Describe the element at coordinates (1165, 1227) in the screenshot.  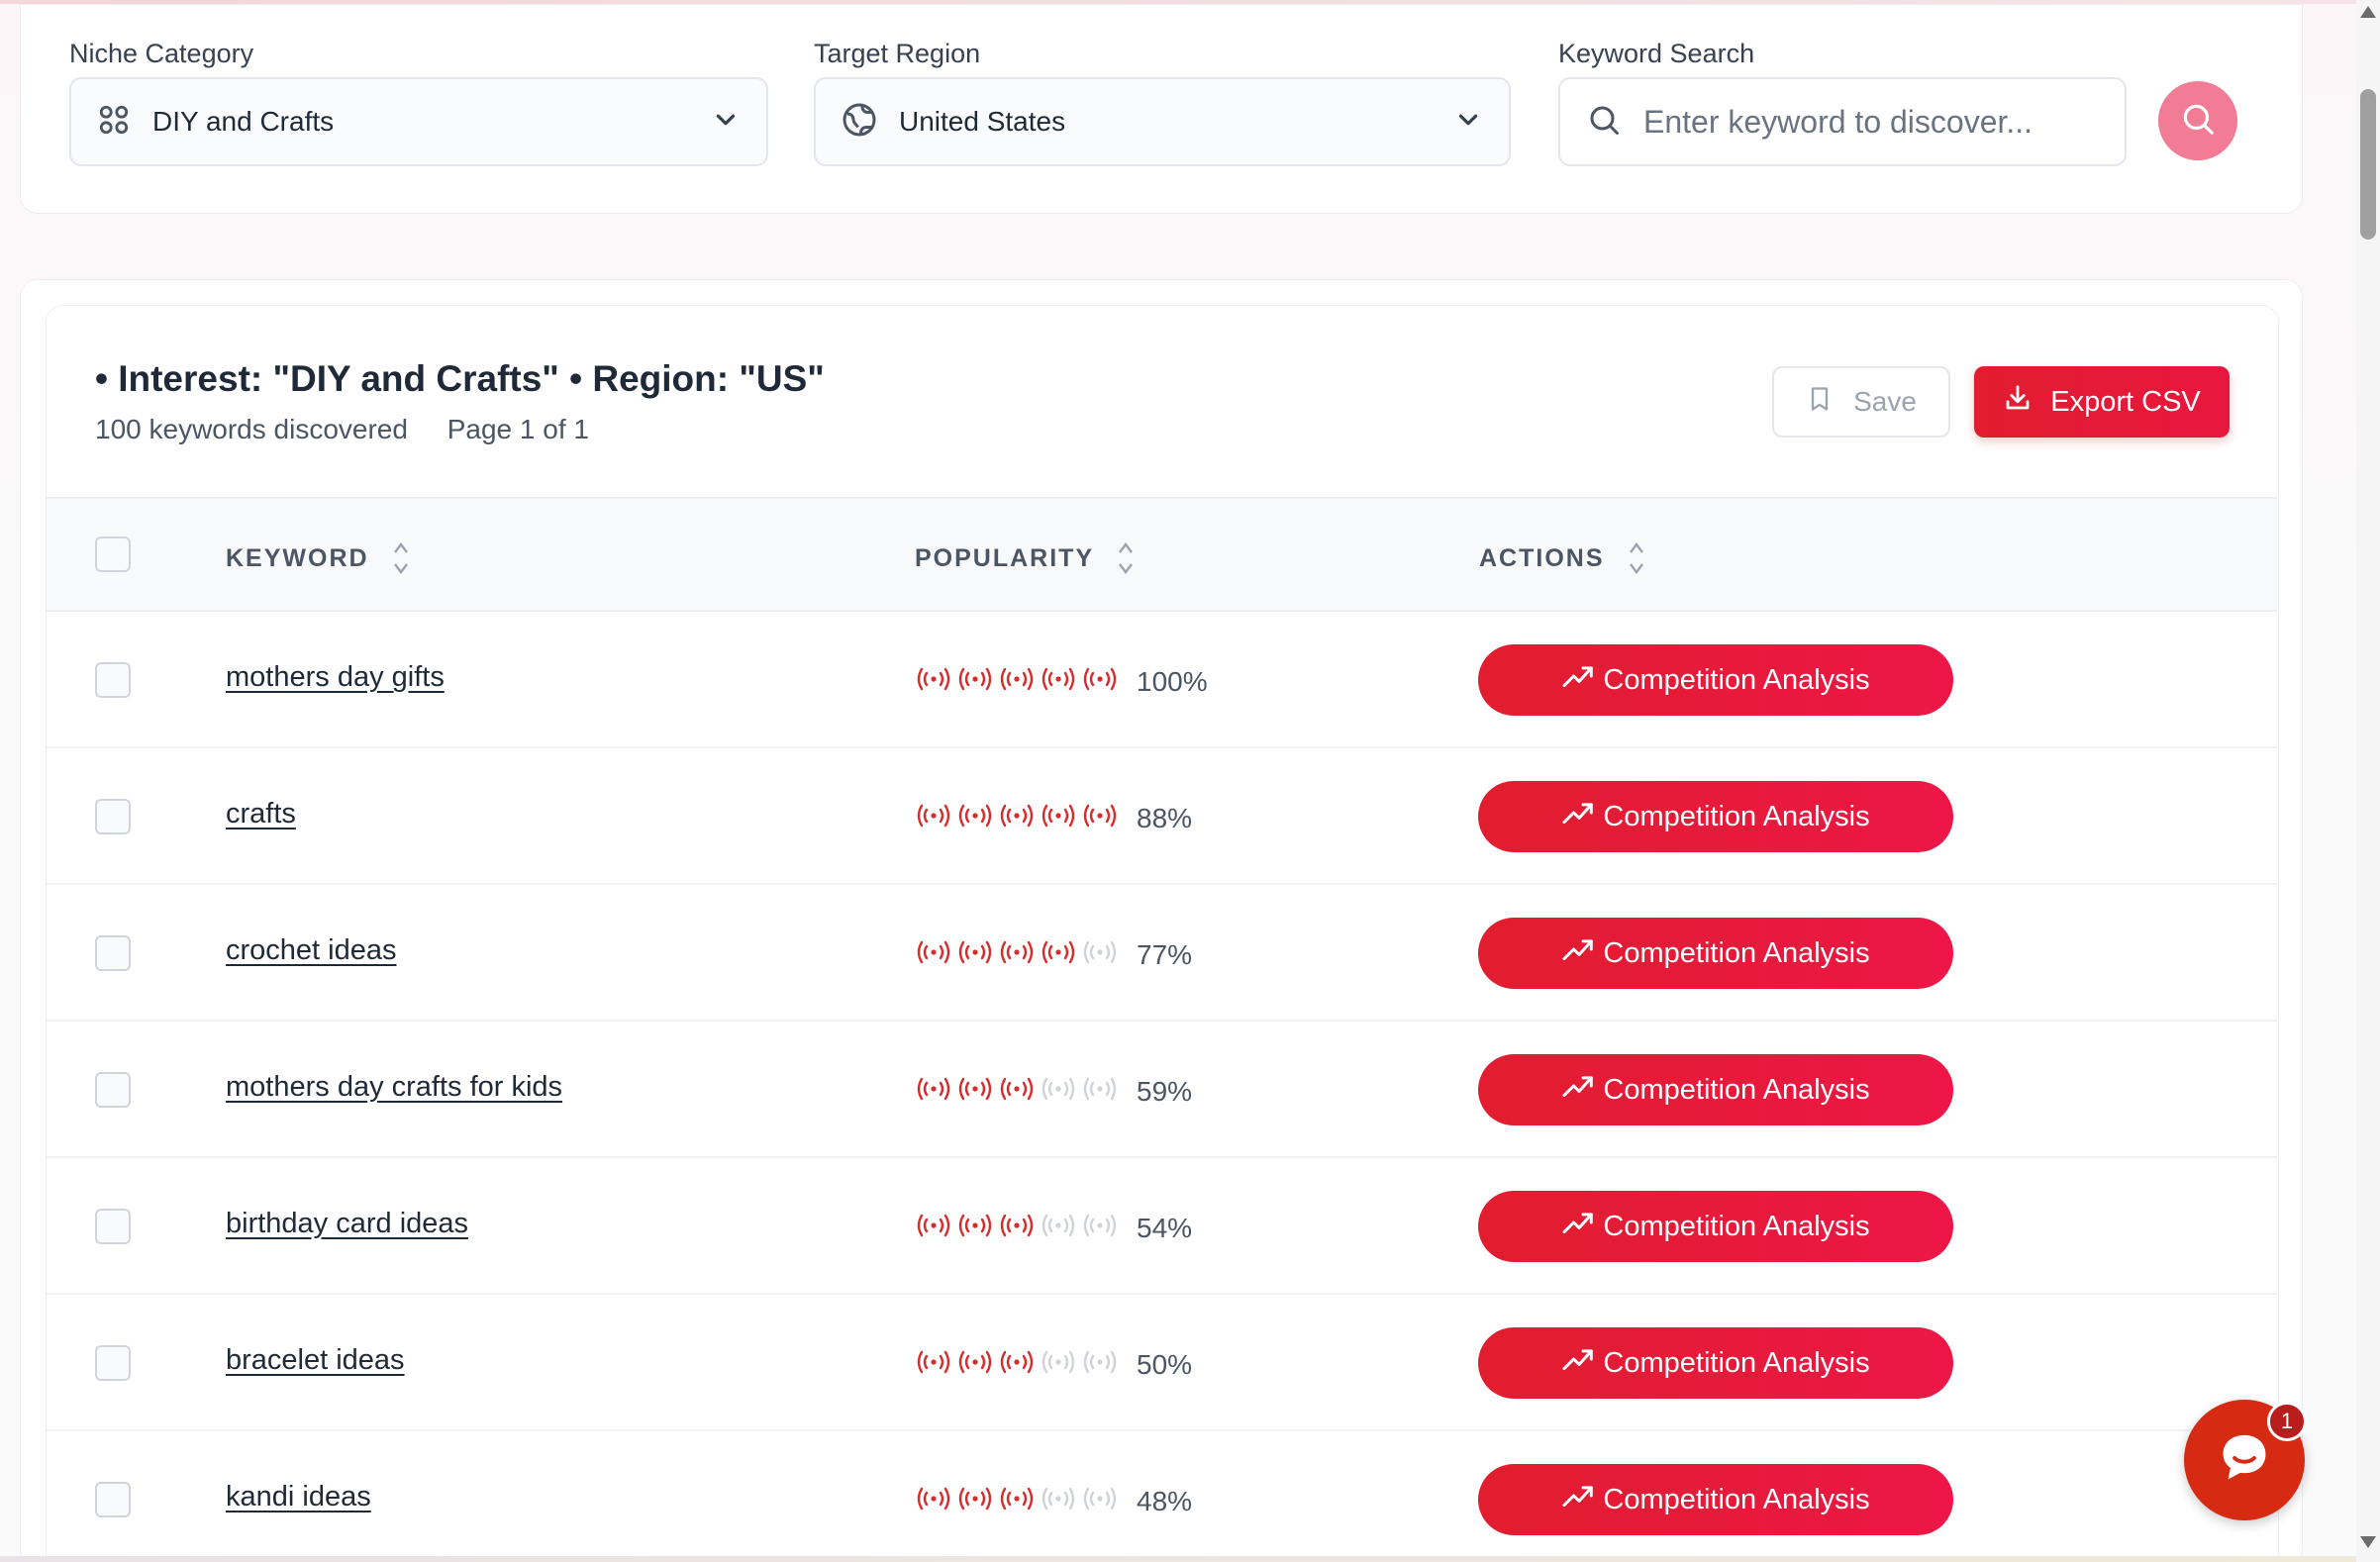
I see `popularity-value: 54%` at that location.